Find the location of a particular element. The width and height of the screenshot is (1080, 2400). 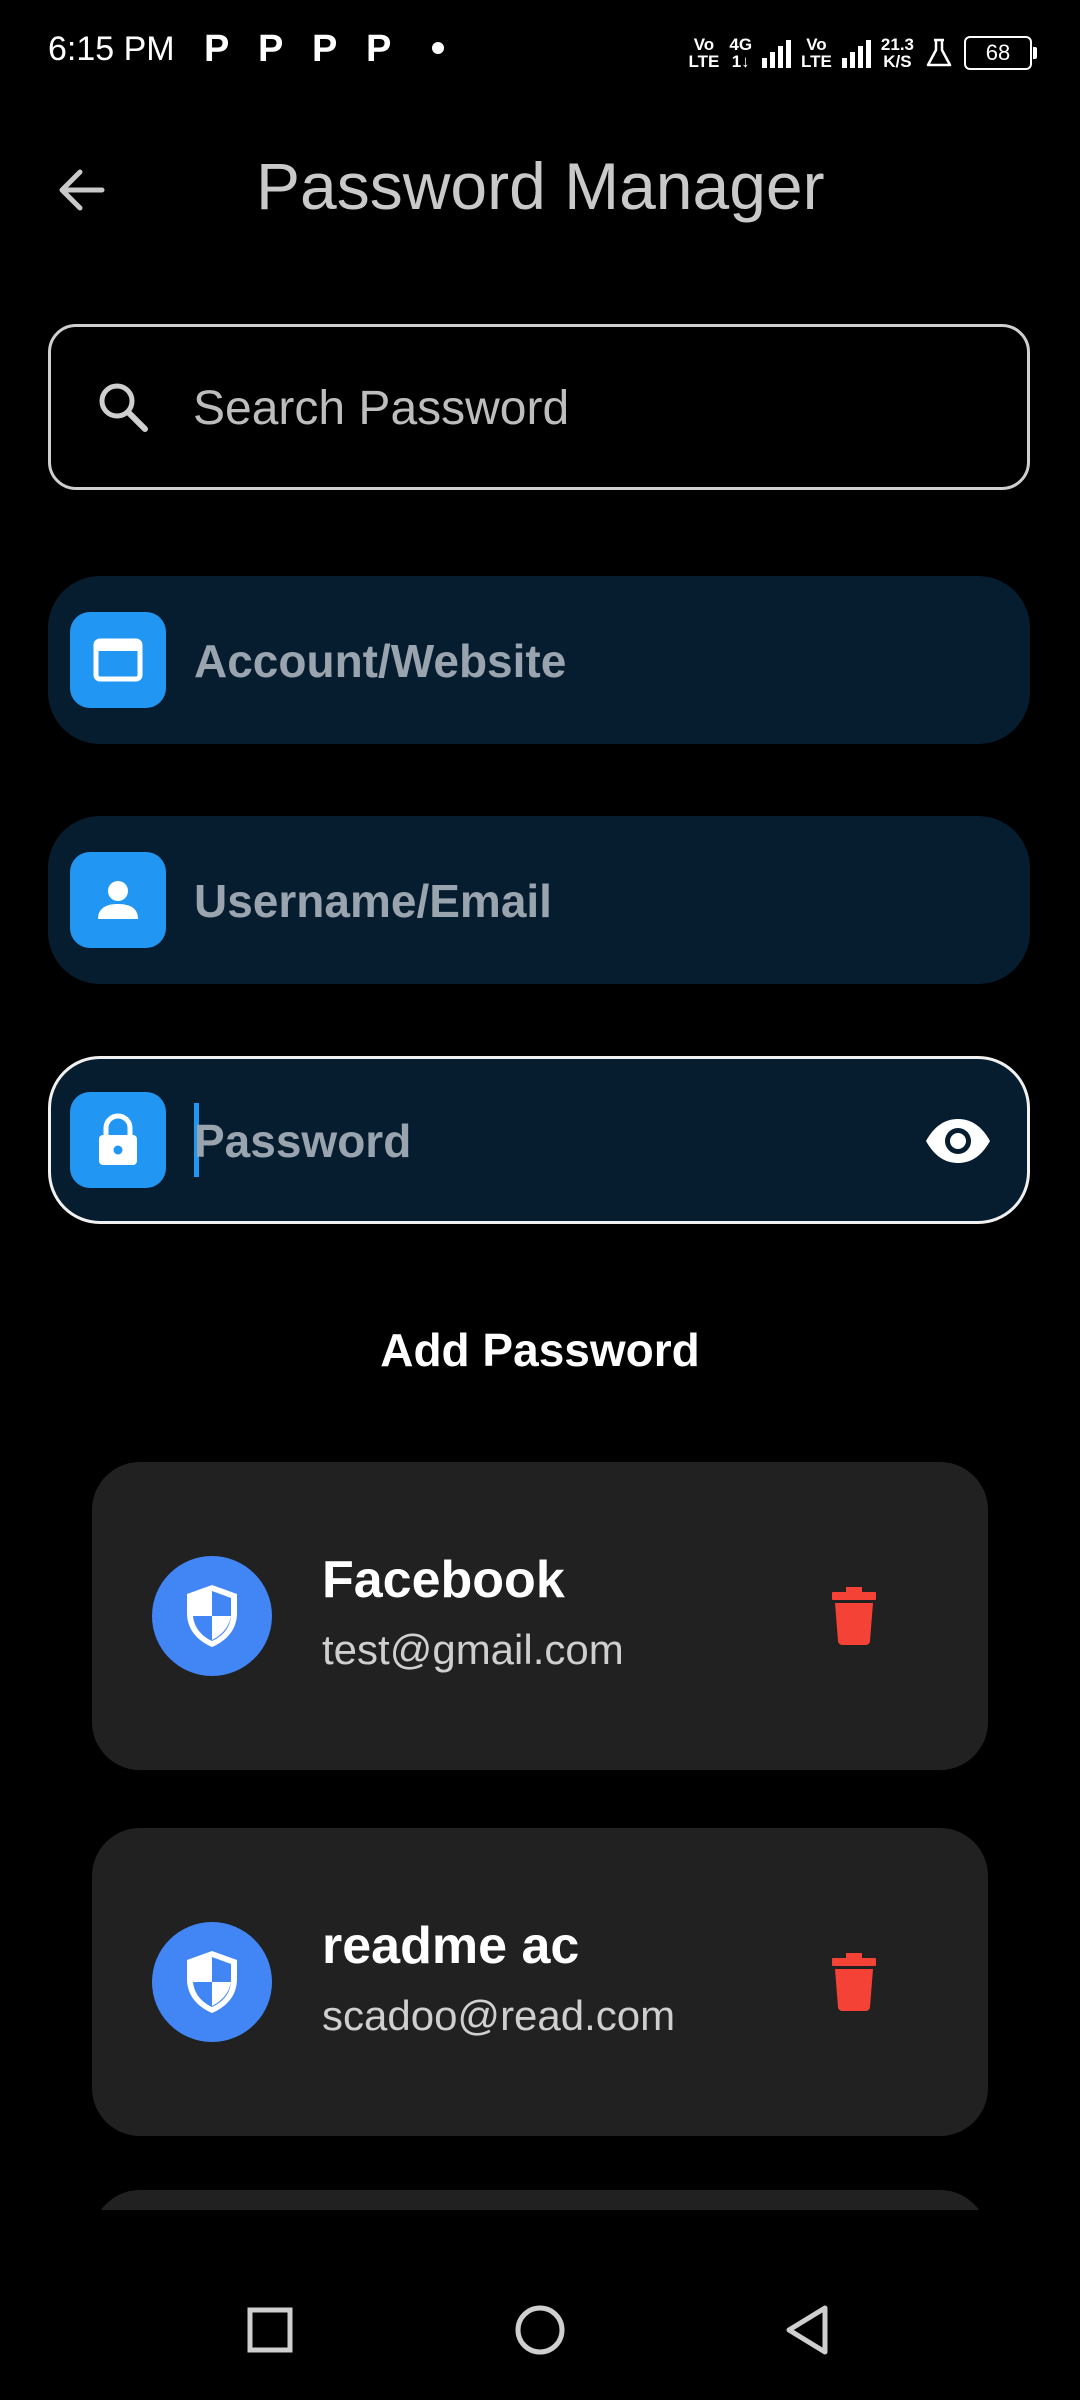

username-field is located at coordinates (539, 900).